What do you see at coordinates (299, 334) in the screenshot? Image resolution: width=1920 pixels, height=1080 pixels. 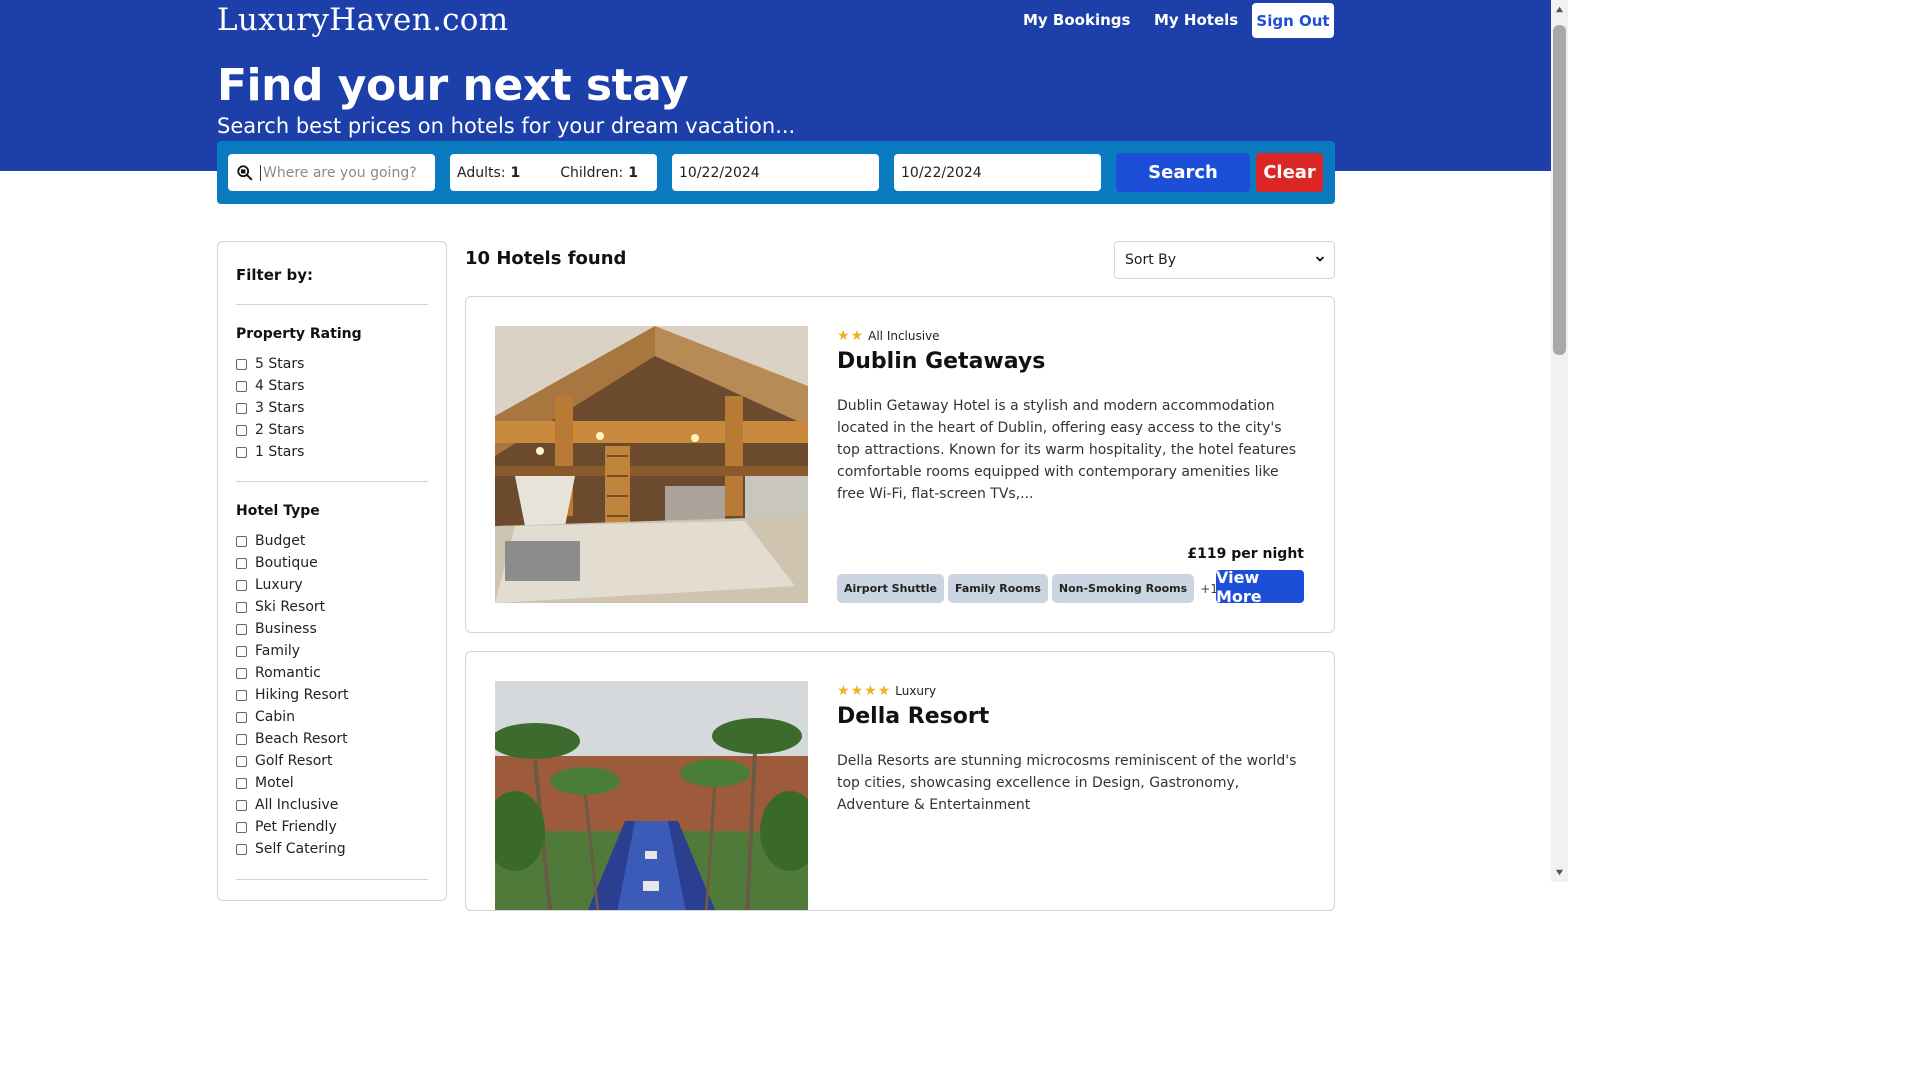 I see `rating-group-title: Property Rating` at bounding box center [299, 334].